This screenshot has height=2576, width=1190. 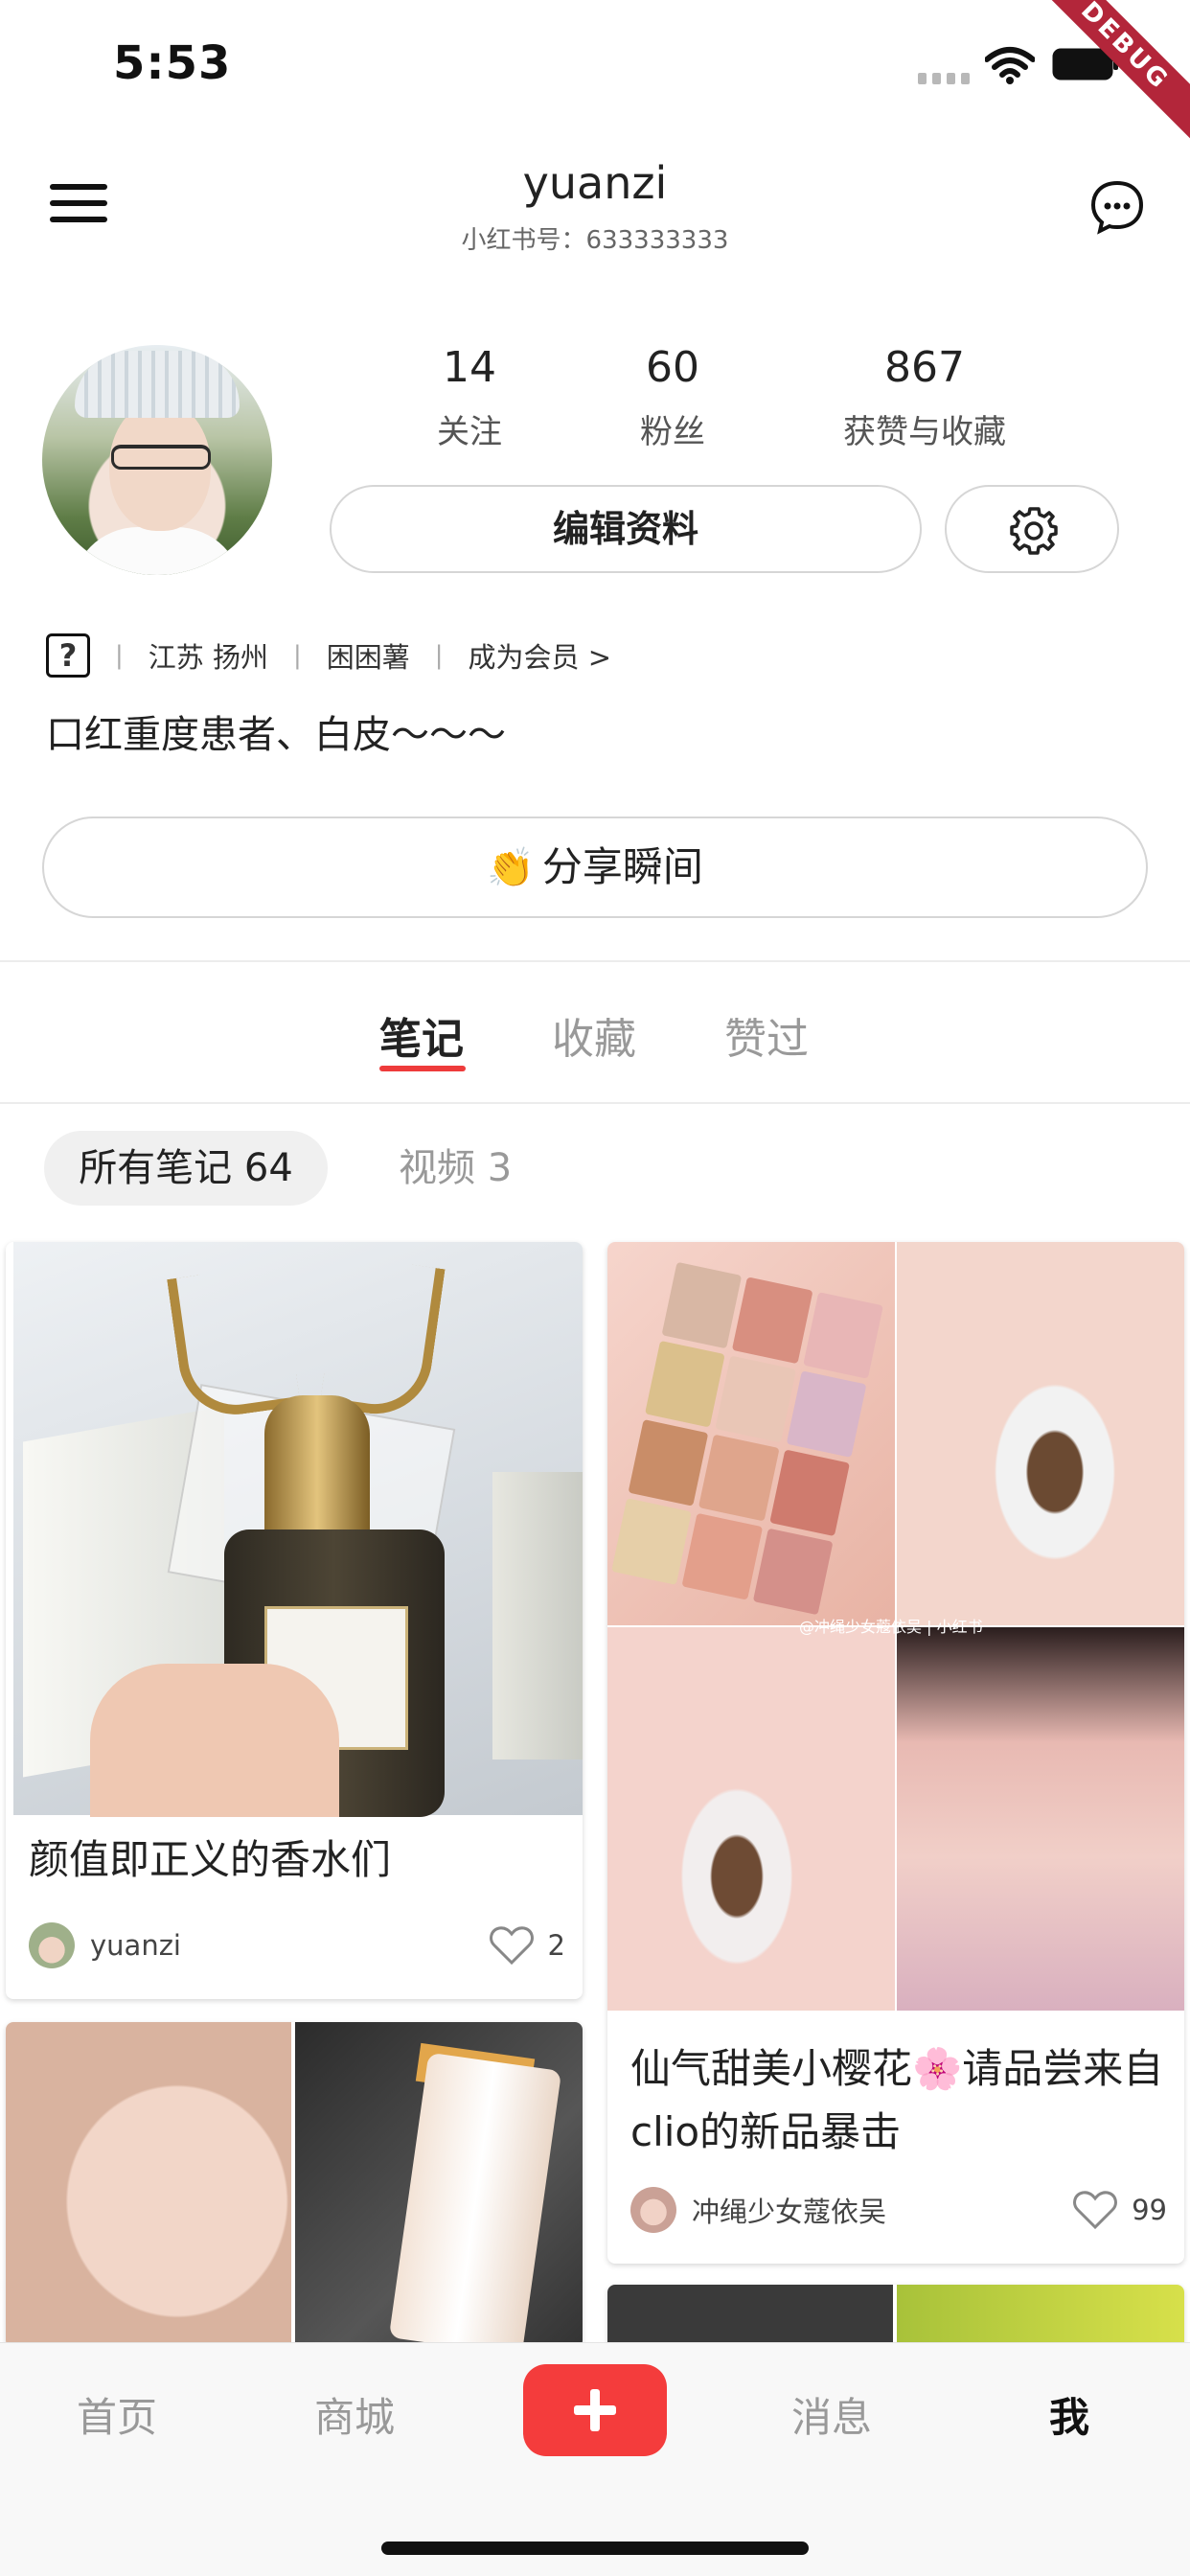 What do you see at coordinates (368, 657) in the screenshot?
I see `profile-tag: 困困薯` at bounding box center [368, 657].